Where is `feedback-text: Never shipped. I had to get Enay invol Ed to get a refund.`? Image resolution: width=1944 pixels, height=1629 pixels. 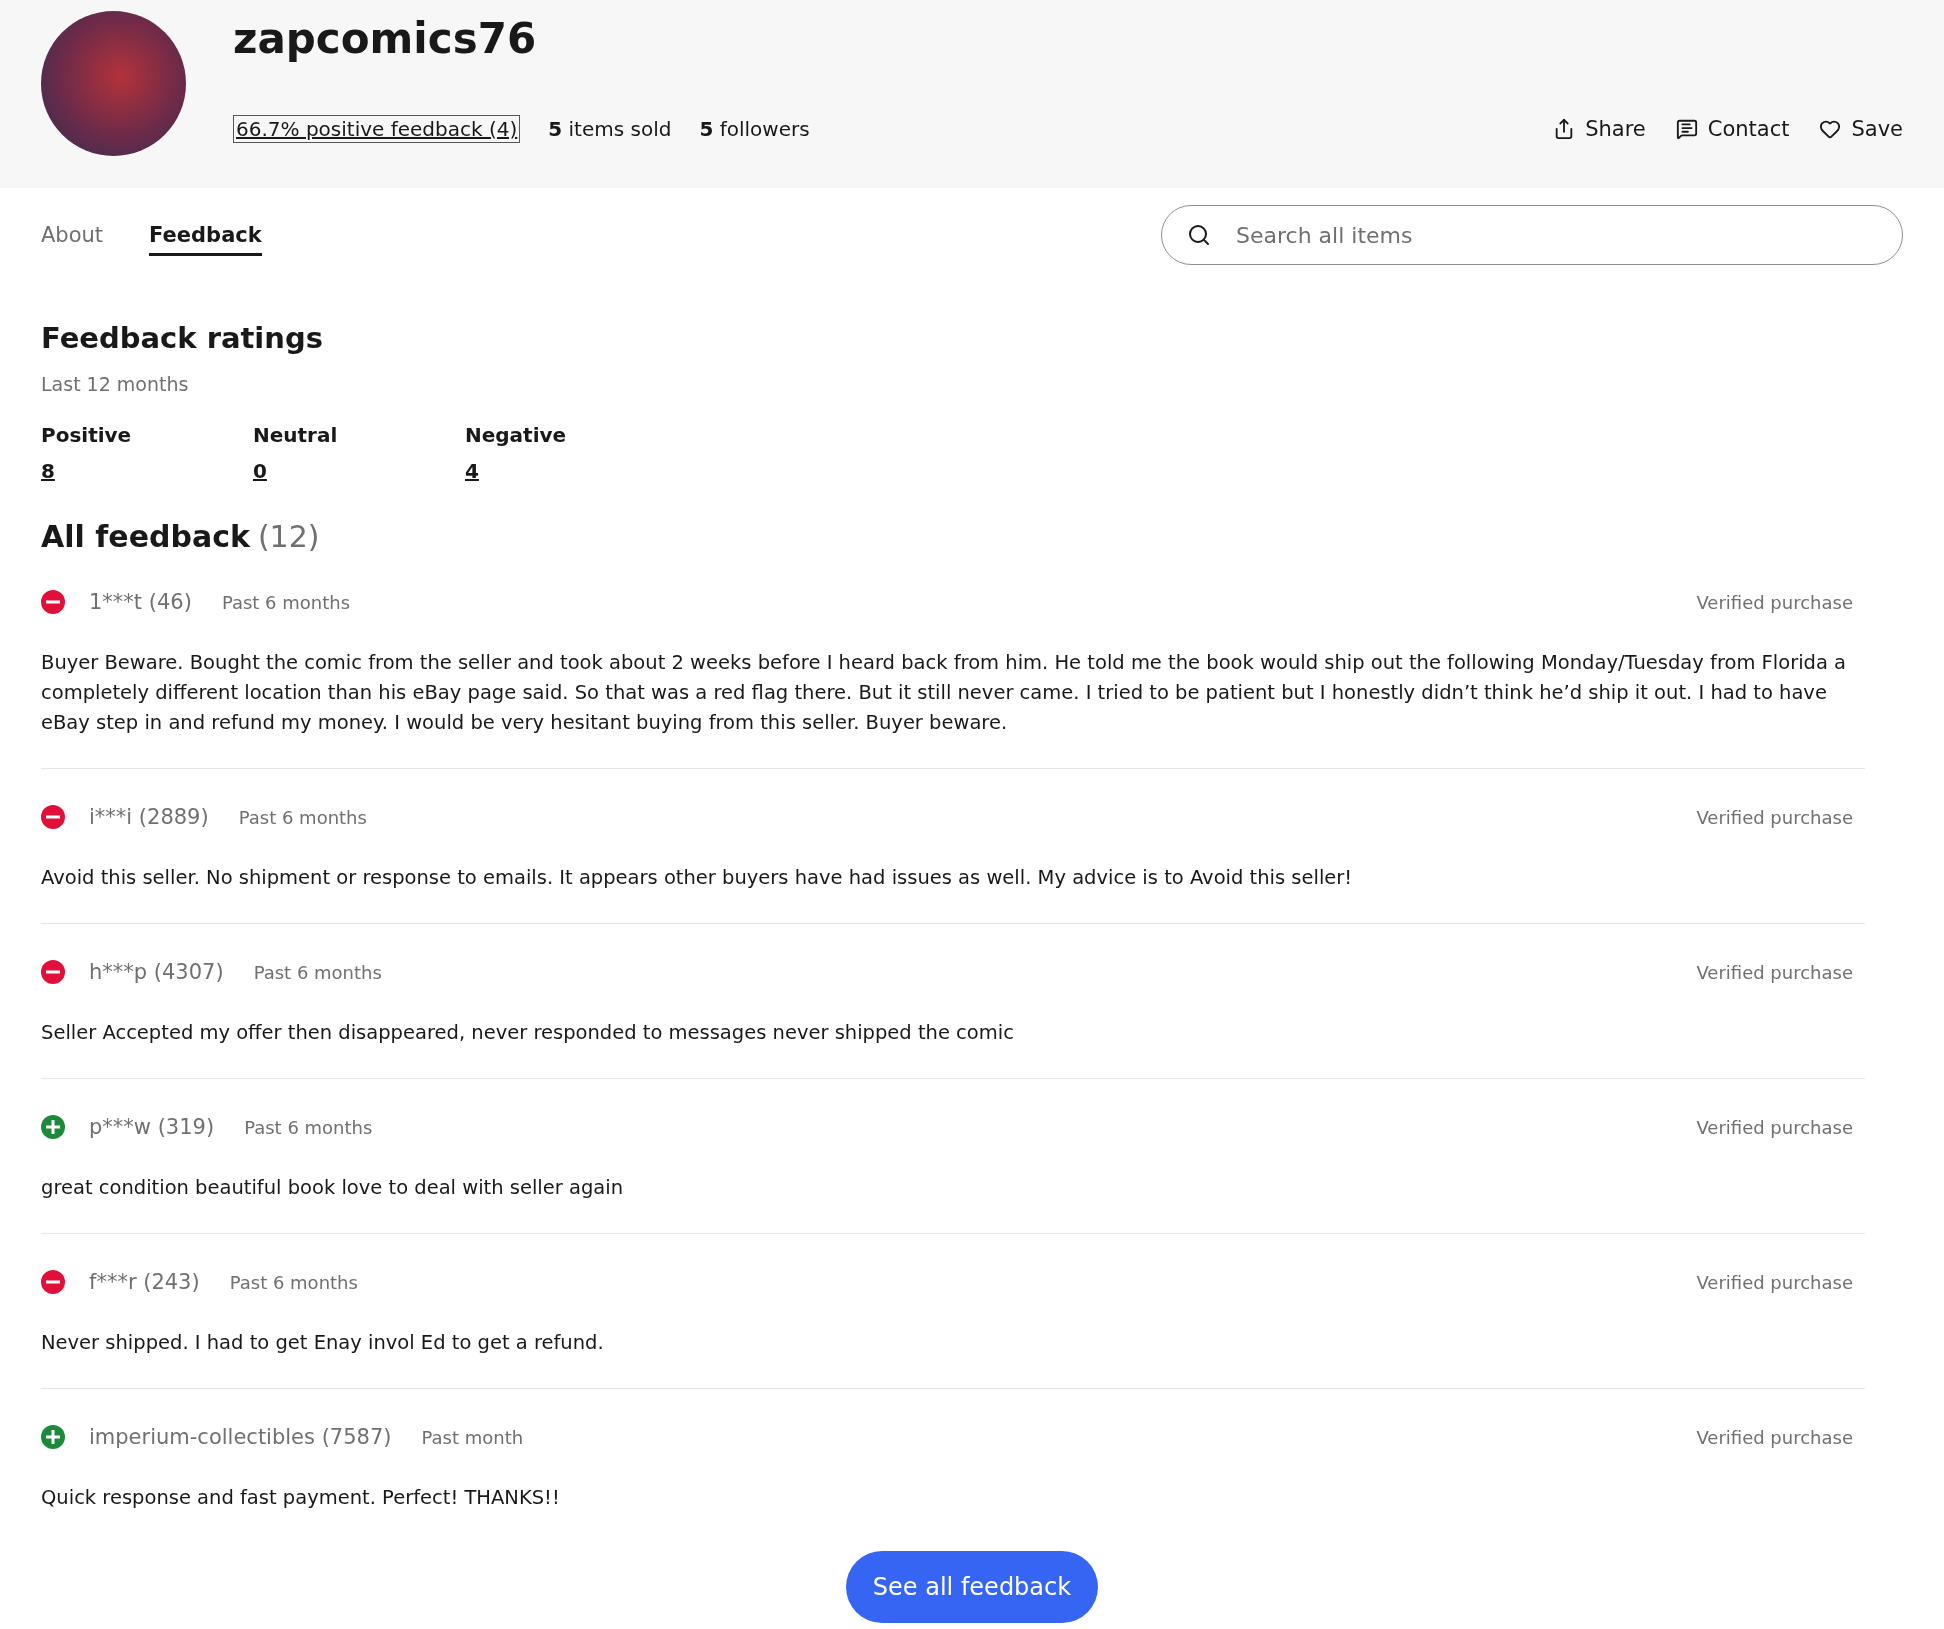 feedback-text: Never shipped. I had to get Enay invol Ed to get a refund. is located at coordinates (323, 1343).